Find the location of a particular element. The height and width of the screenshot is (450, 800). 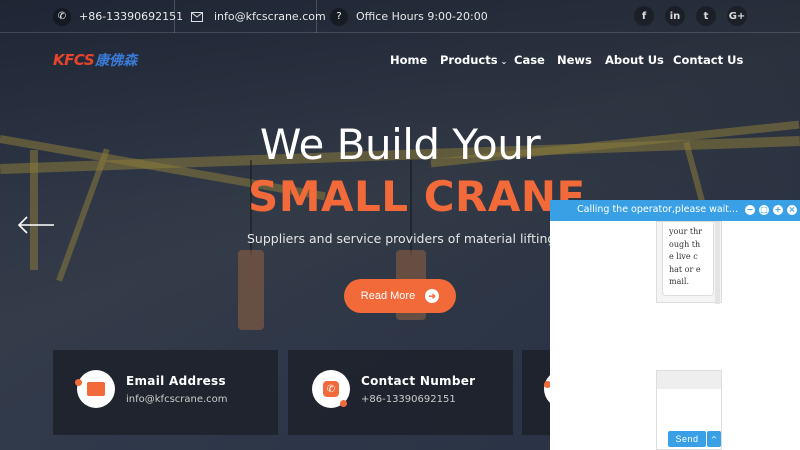

phone-icon: ✆ is located at coordinates (62, 16).